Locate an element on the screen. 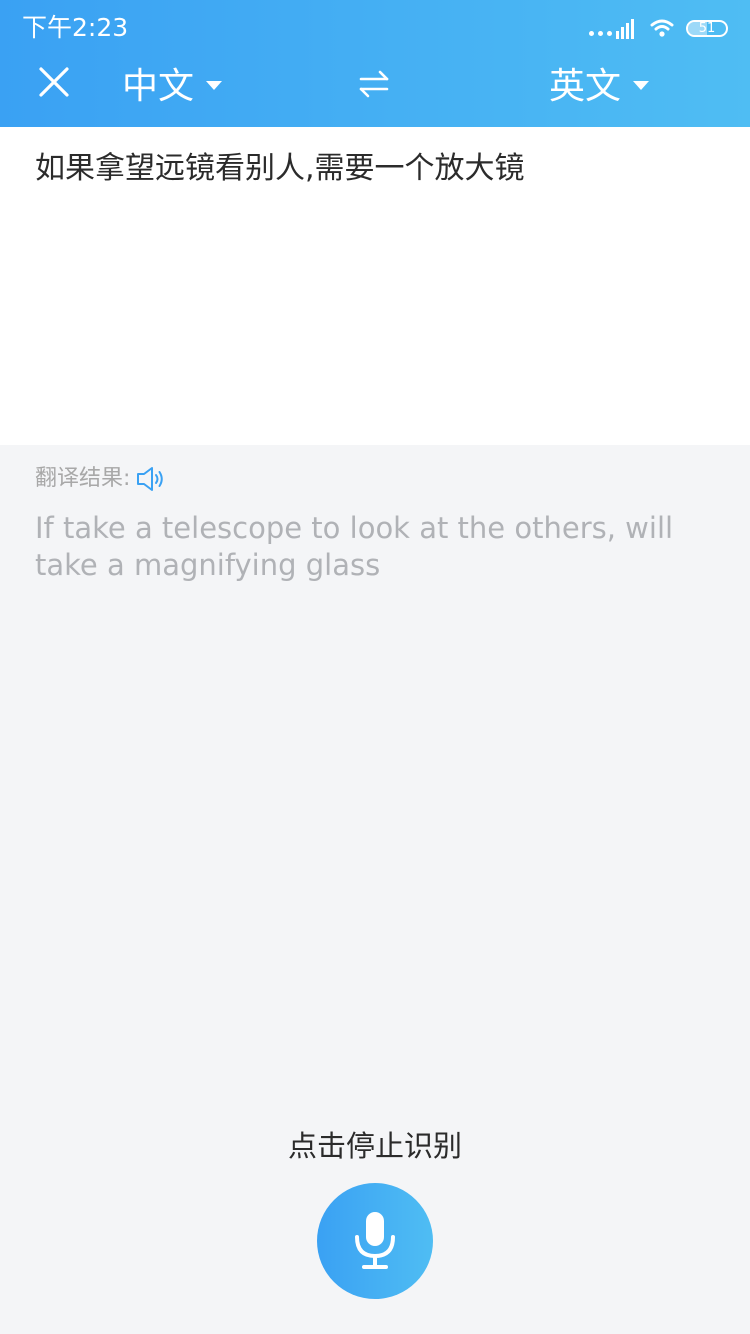 Image resolution: width=750 pixels, height=1334 pixels. close-icon is located at coordinates (54, 82).